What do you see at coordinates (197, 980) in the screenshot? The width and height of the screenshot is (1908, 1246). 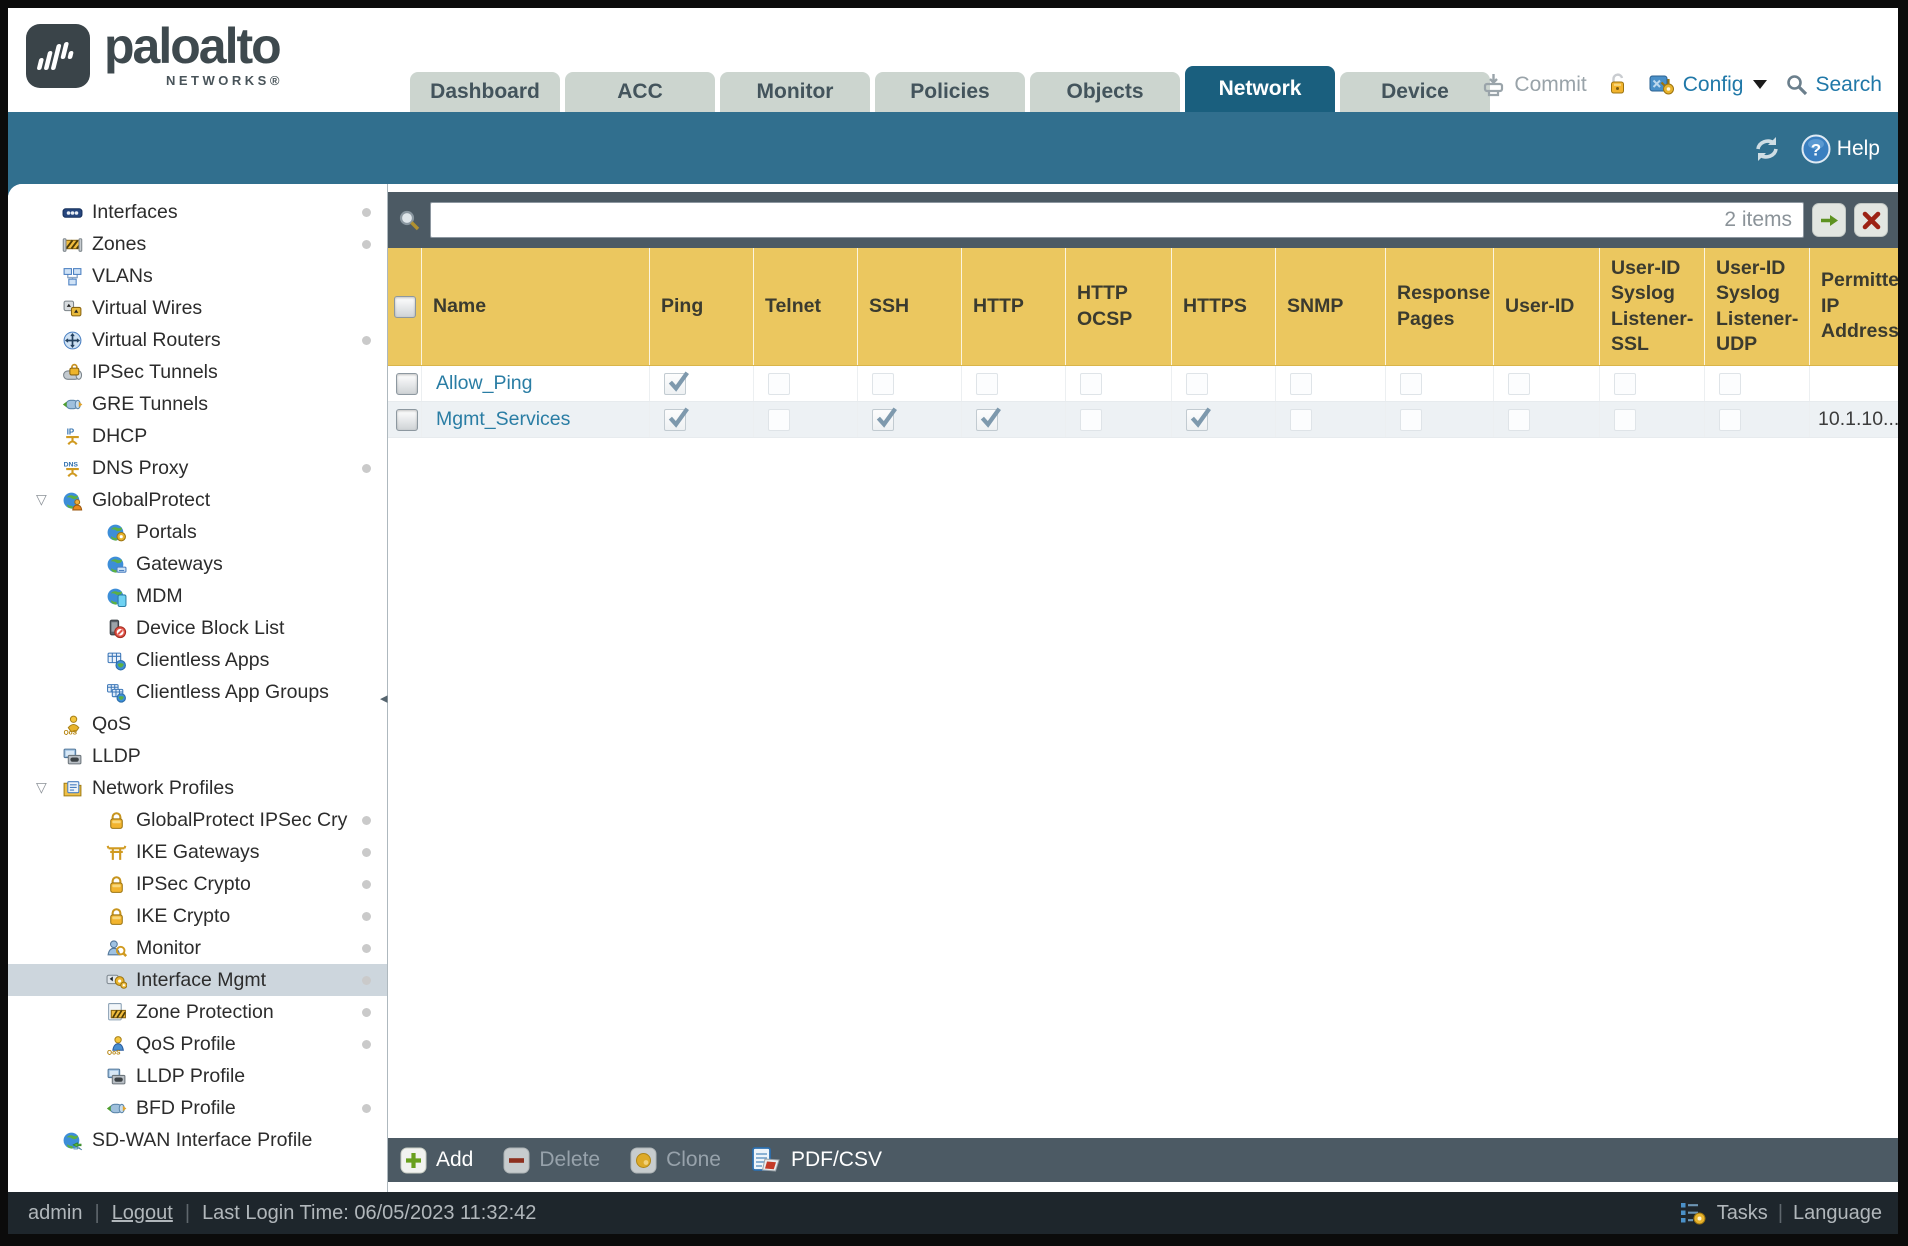 I see `sidebar-item-interface-mgmt: Interface Mgmt` at bounding box center [197, 980].